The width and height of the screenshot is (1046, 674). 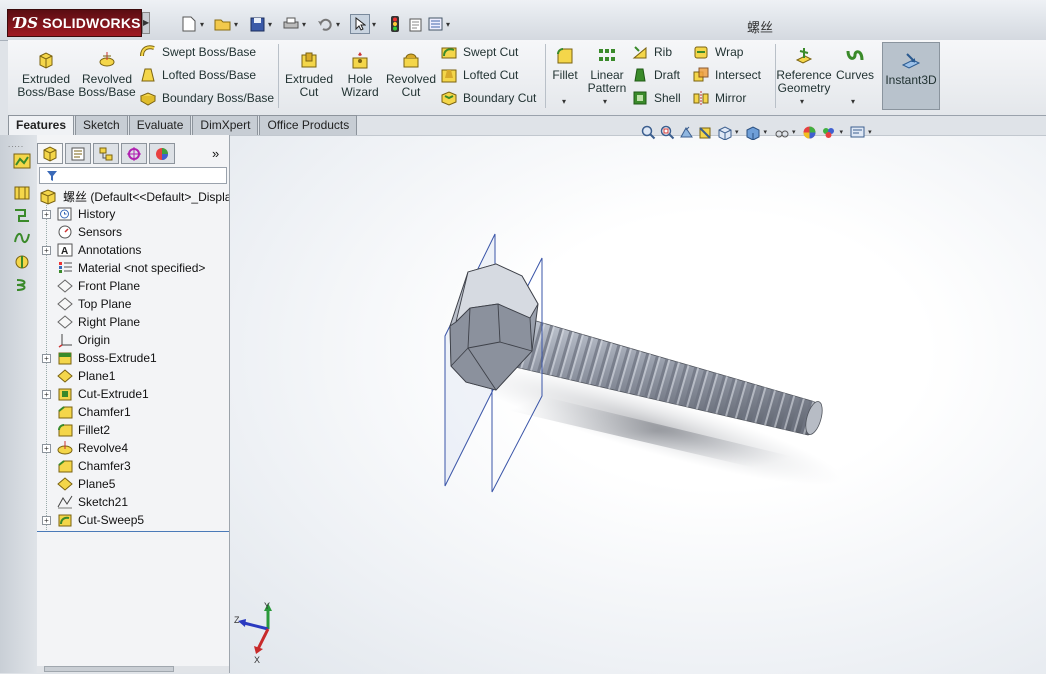 I want to click on mirror-button: Mirror, so click(x=719, y=98).